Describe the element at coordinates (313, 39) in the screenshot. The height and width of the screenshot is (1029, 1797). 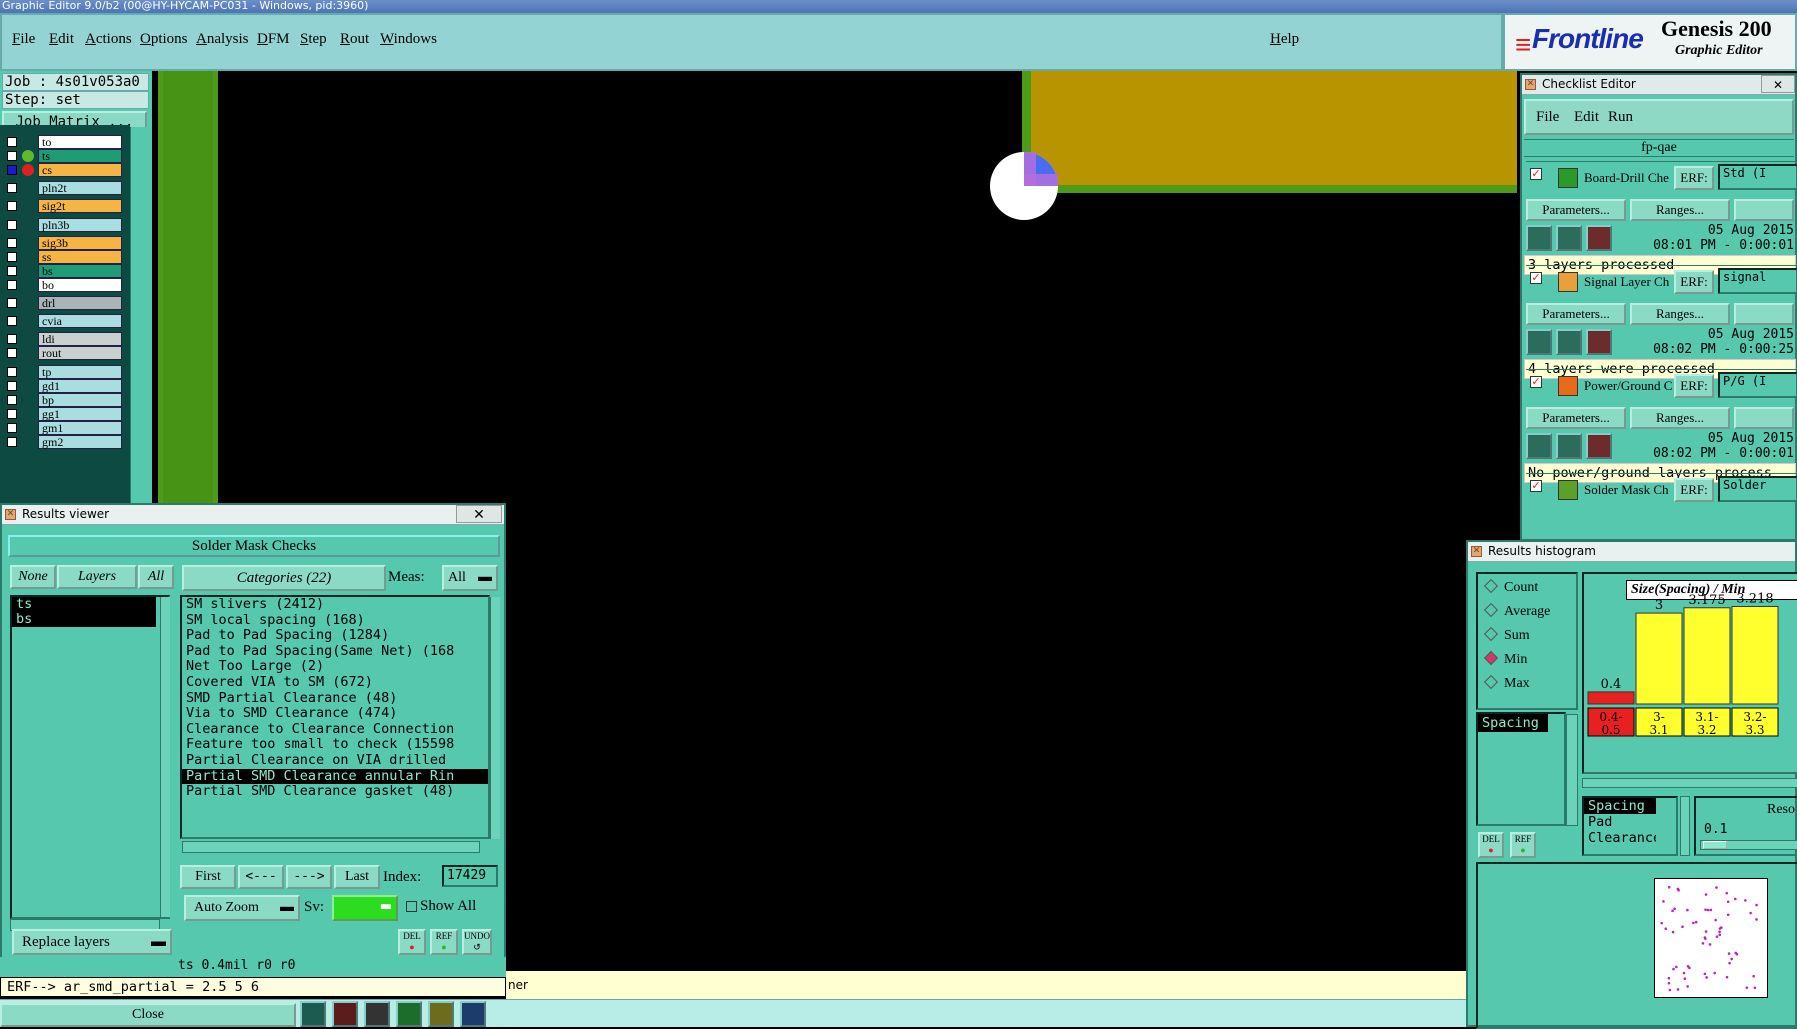
I see `menu-step: Step` at that location.